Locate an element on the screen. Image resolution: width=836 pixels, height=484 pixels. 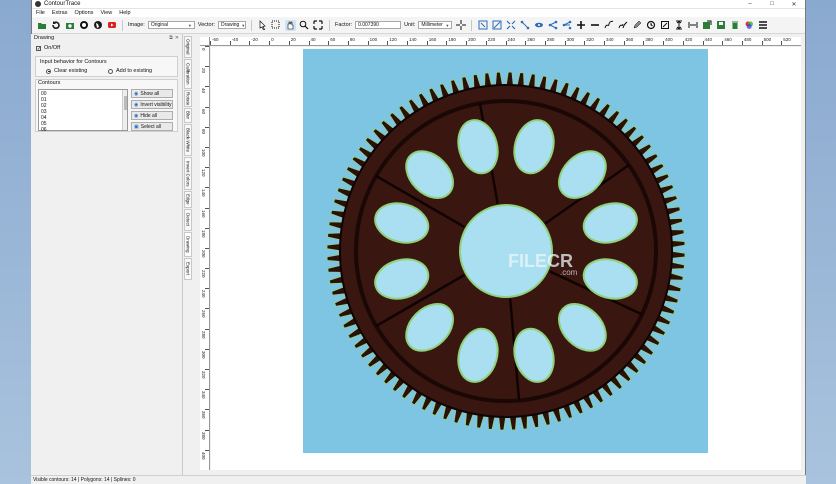
share-icon is located at coordinates (552, 25).